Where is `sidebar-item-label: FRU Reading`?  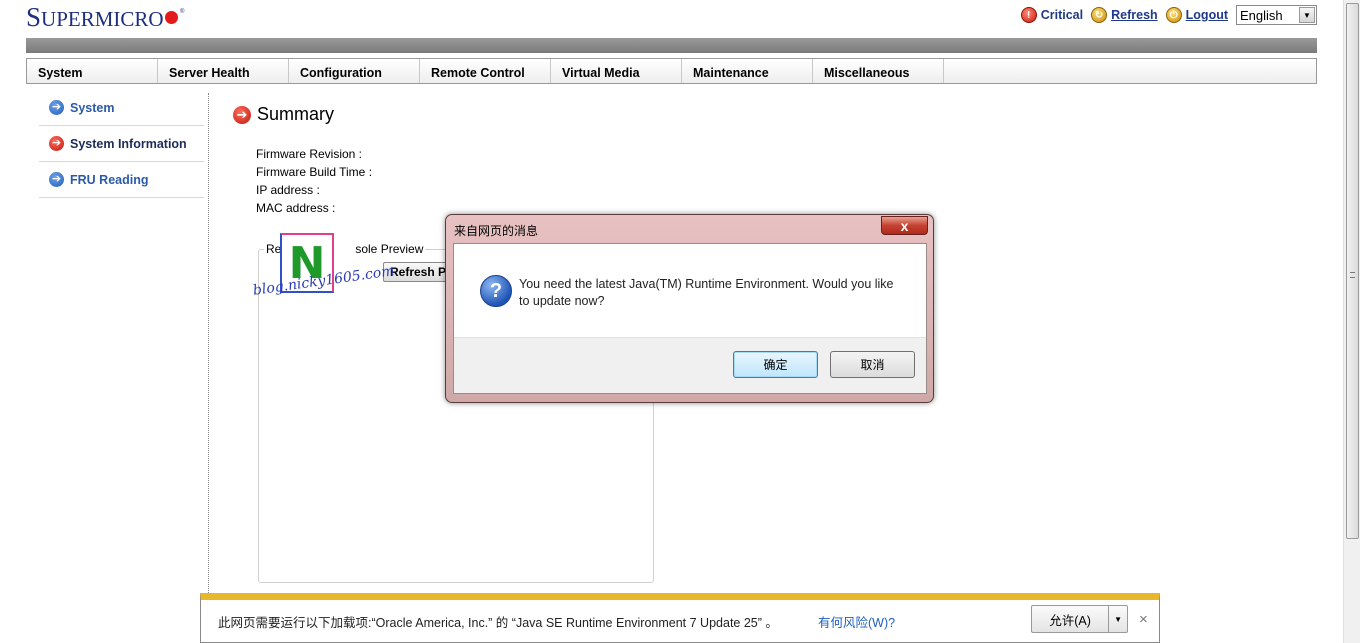 sidebar-item-label: FRU Reading is located at coordinates (109, 179).